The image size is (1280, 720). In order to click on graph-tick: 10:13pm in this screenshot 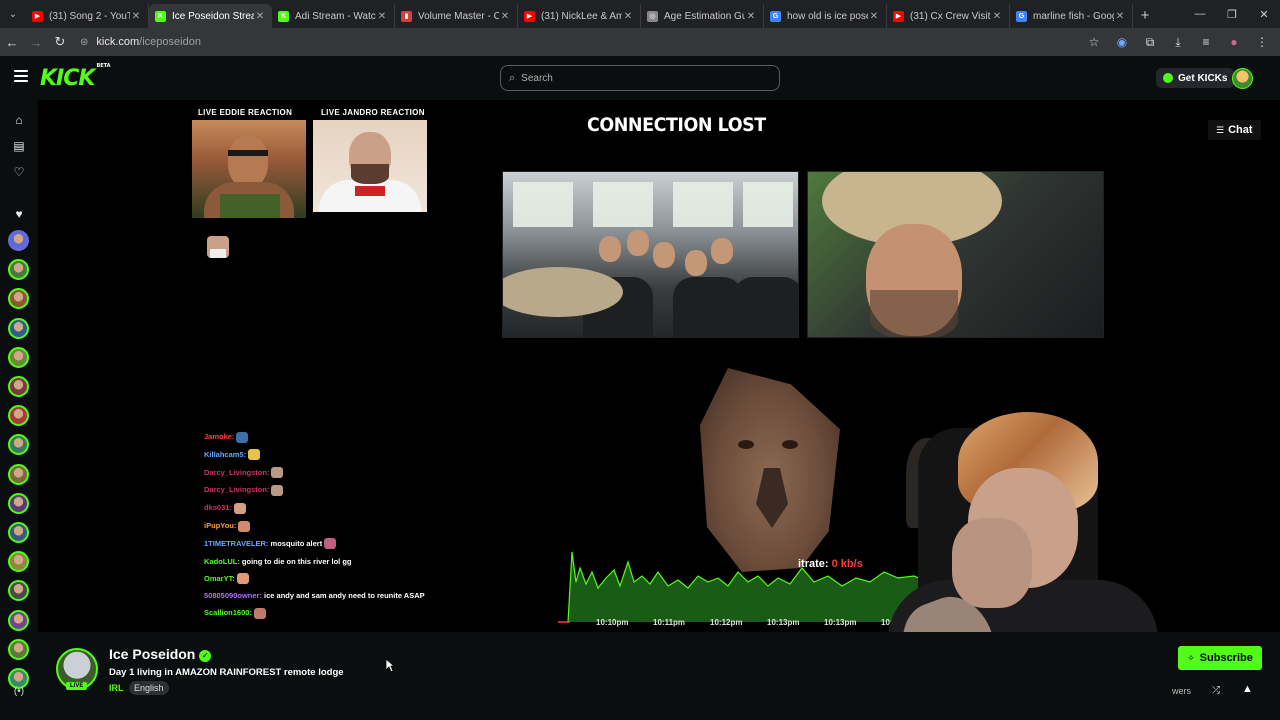, I will do `click(783, 622)`.